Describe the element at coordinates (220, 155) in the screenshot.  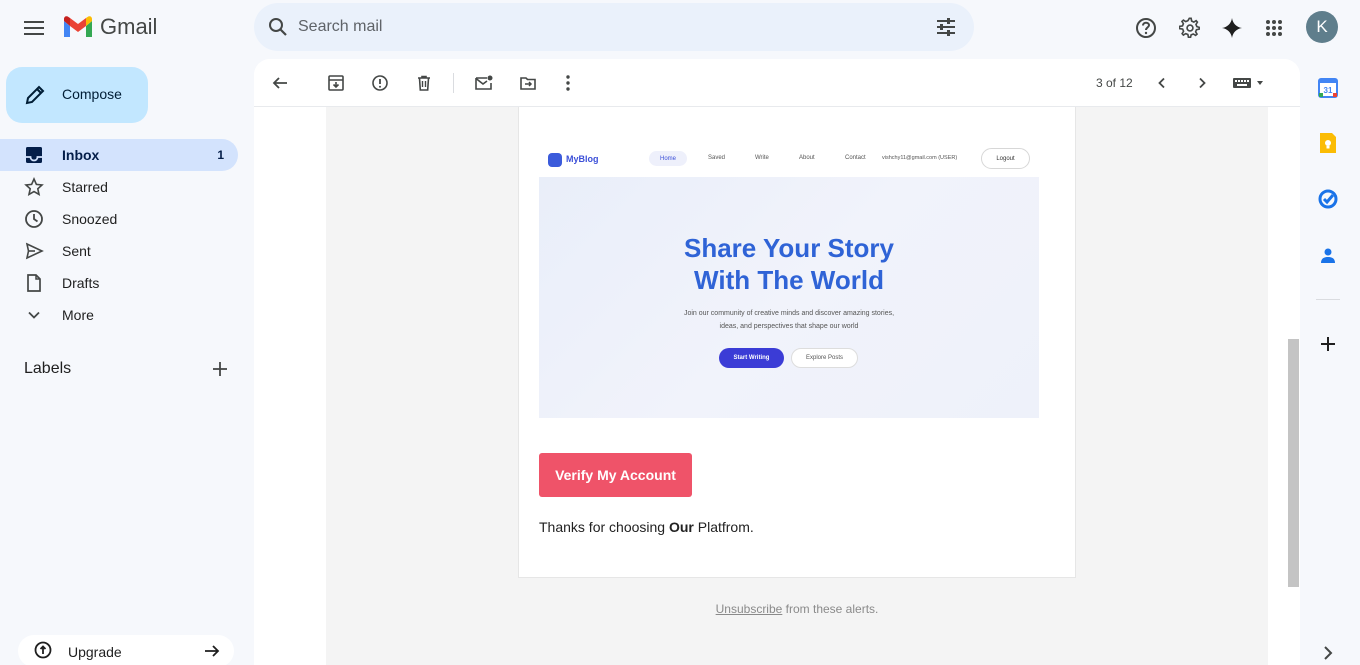
I see `unread-count: 1` at that location.